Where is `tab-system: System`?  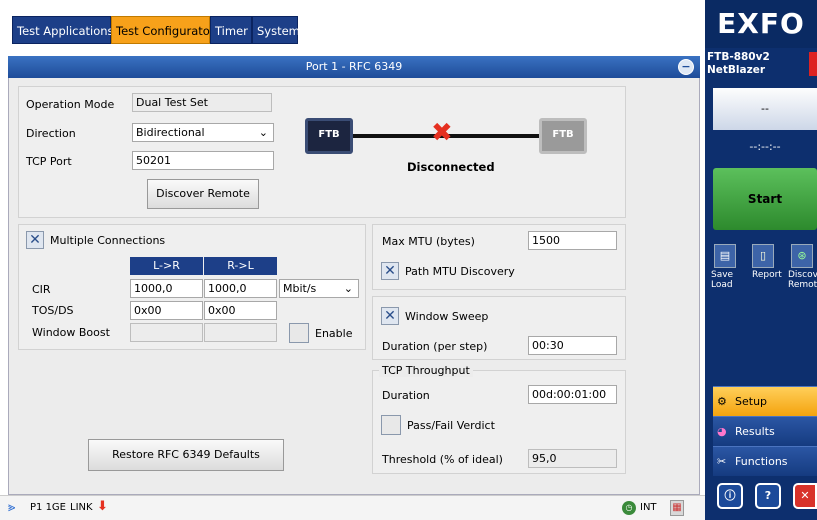 tab-system: System is located at coordinates (276, 30).